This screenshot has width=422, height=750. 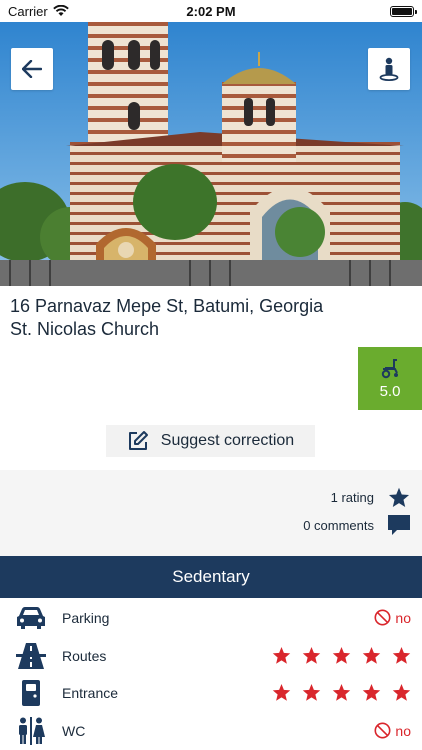 I want to click on arrow-left-icon, so click(x=32, y=69).